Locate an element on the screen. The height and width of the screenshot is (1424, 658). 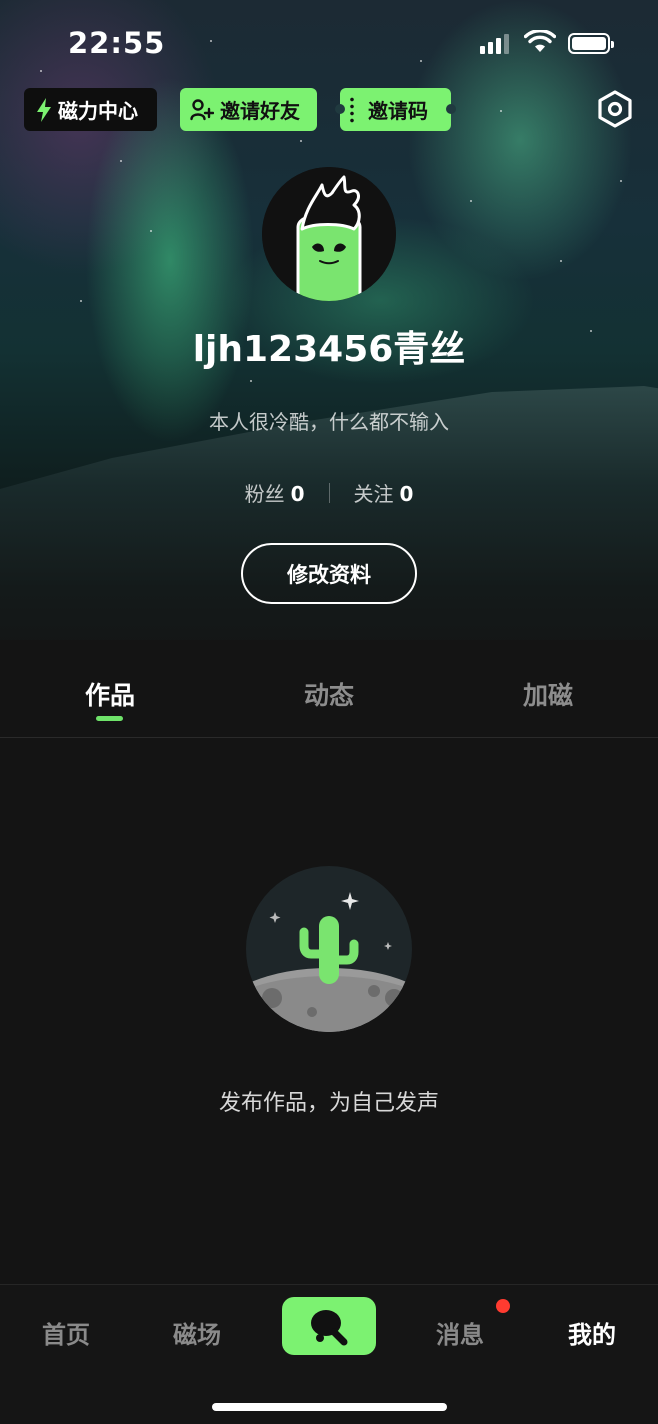
empty-state-text: 发布作品，为自己发声 is located at coordinates (328, 1103).